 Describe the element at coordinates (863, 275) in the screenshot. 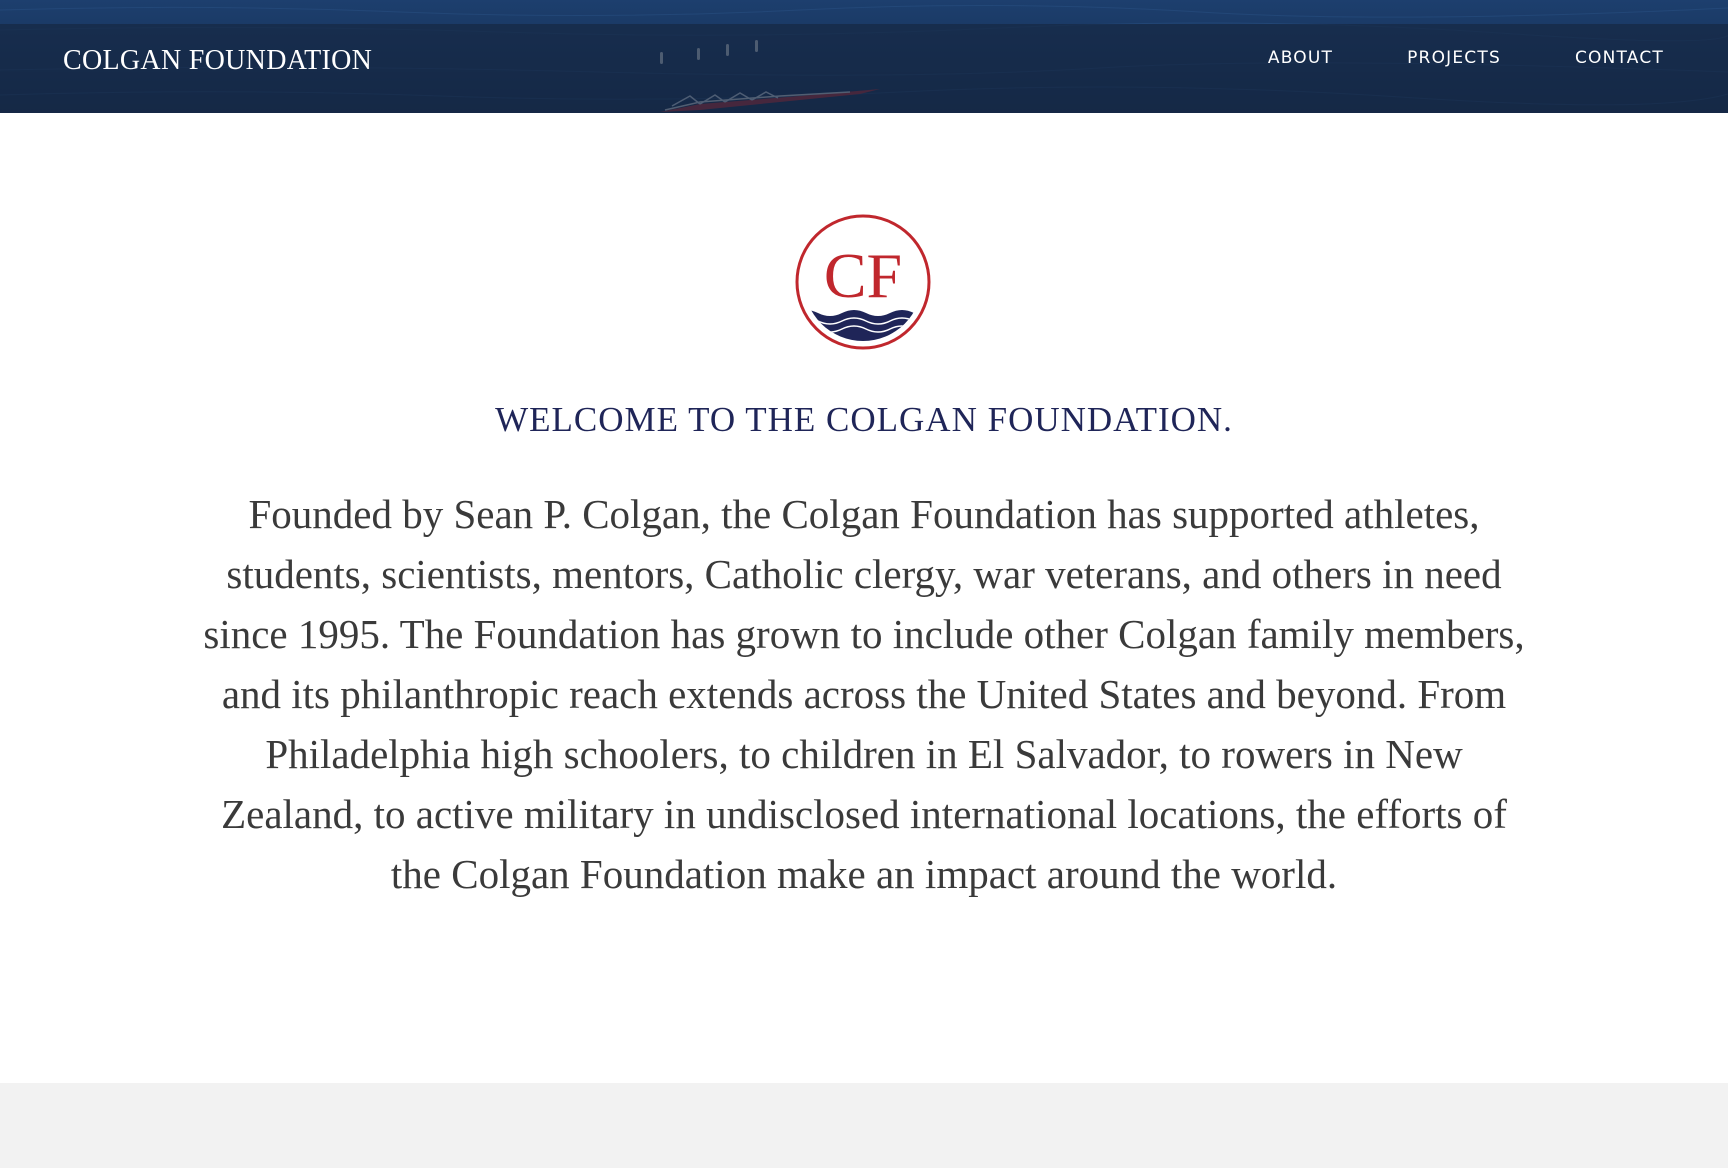

I see `logo-monogram: CF` at that location.